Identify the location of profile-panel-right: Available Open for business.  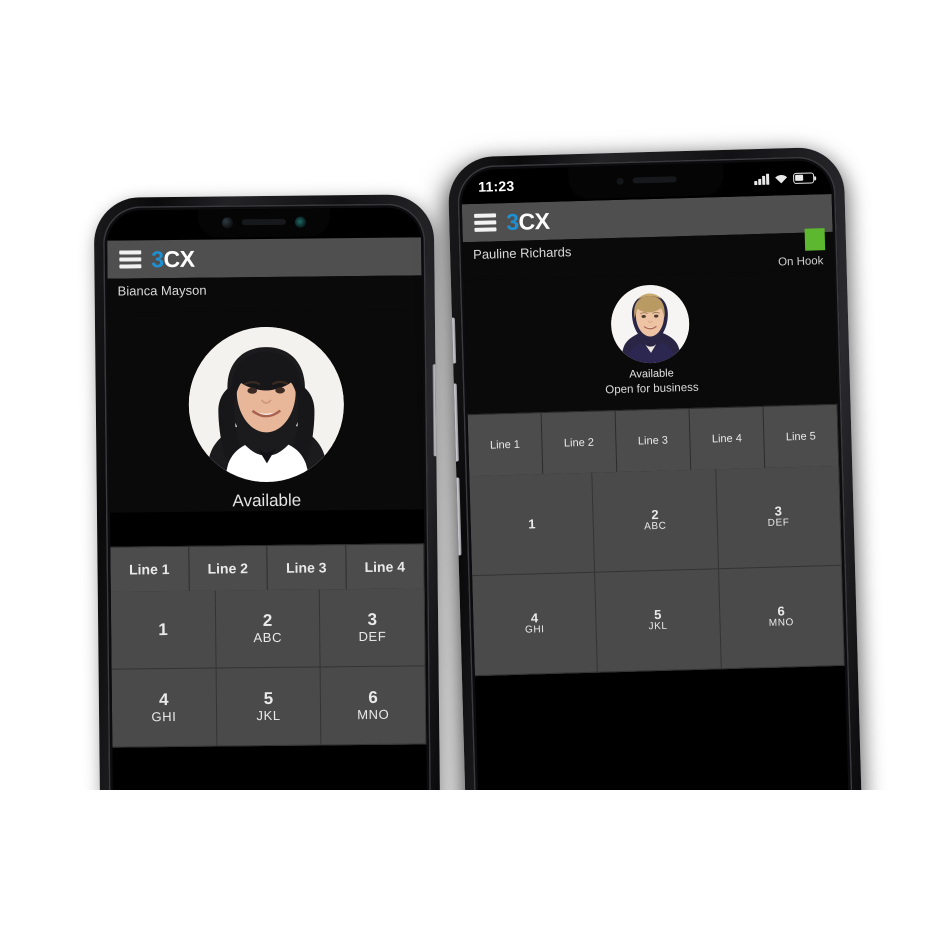
(650, 342).